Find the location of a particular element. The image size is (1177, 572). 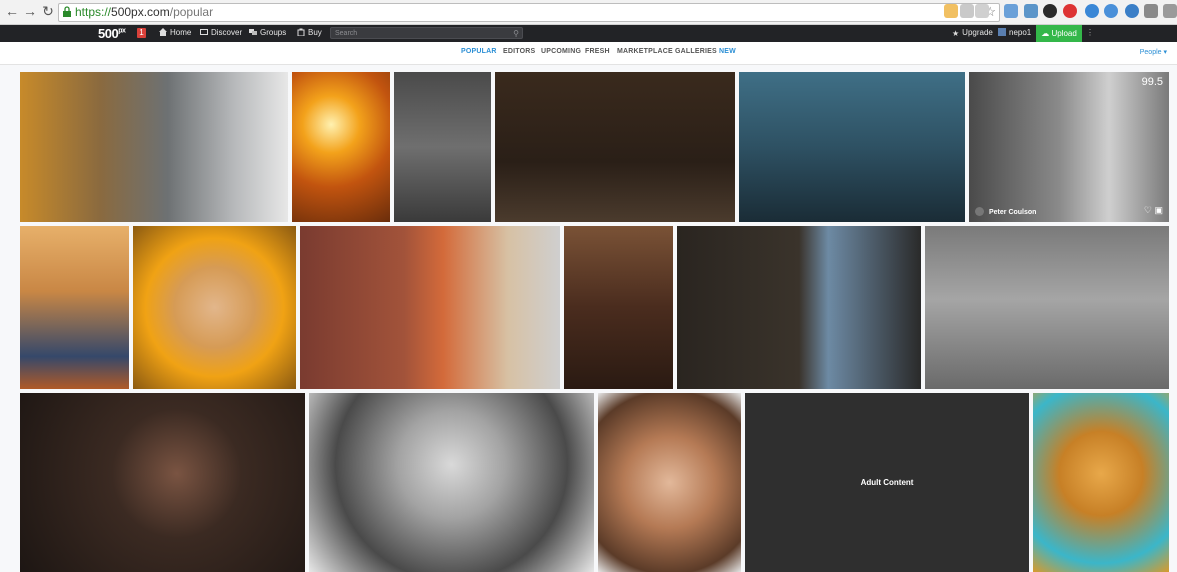

tab-marketplace: MARKETPLACE is located at coordinates (645, 51).